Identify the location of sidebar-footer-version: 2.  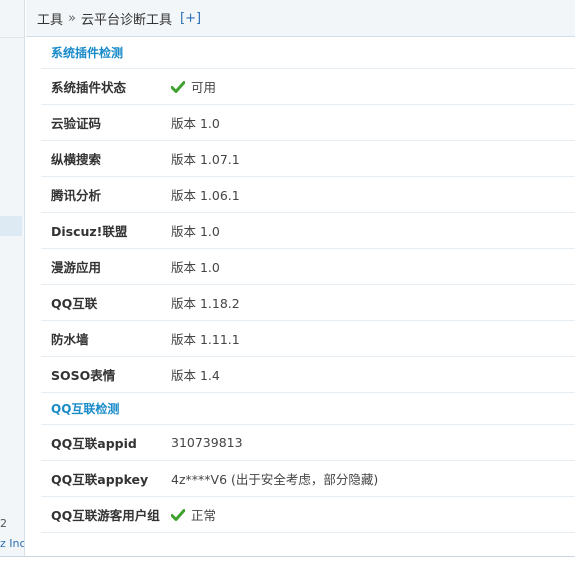
(3, 523).